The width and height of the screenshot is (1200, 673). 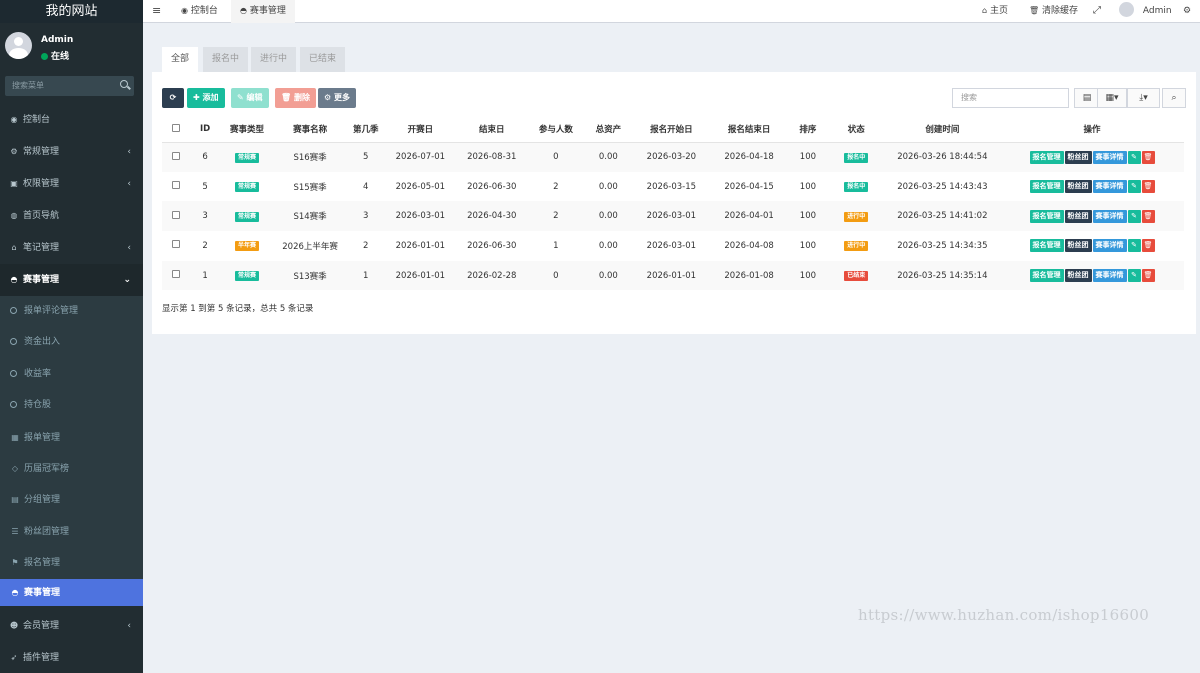 I want to click on submenu-item-9: ◓ 赛事管理, so click(x=71, y=592).